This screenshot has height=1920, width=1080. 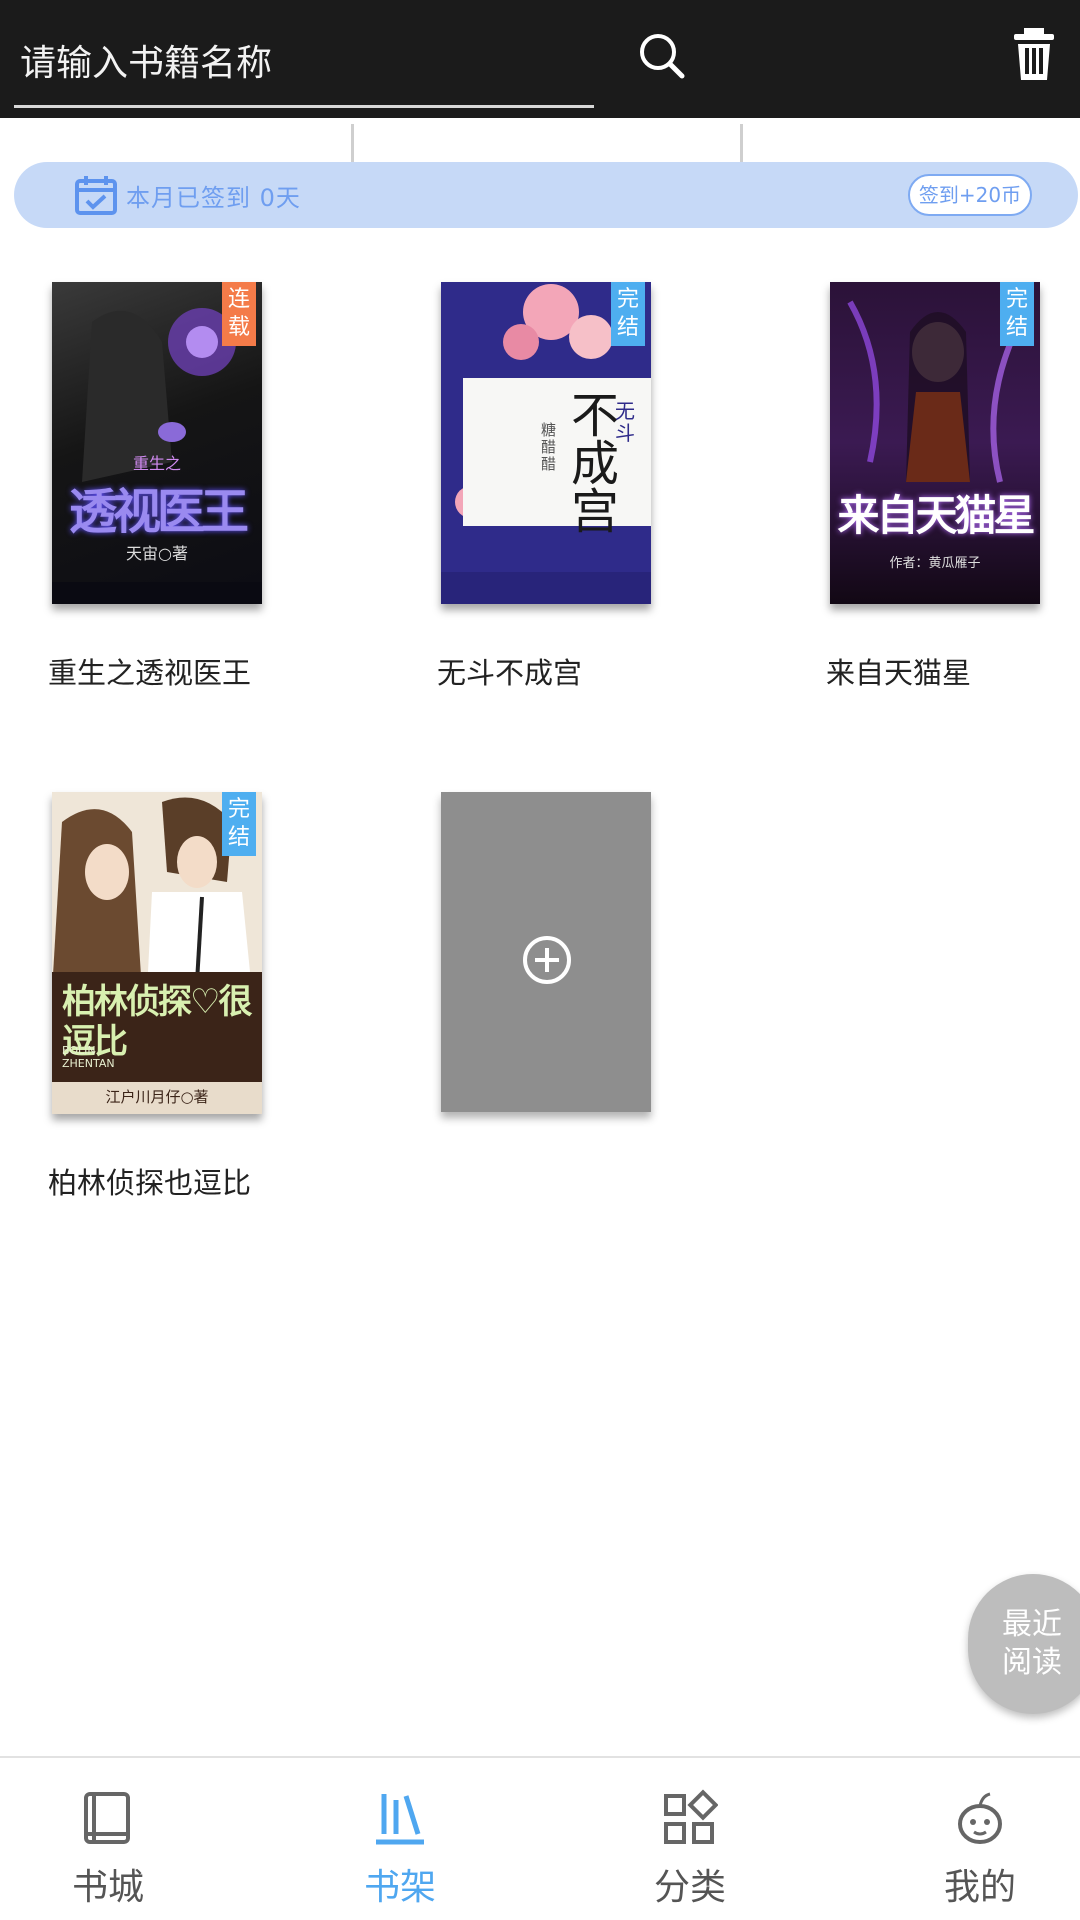 I want to click on cover-subtitle-art: 无斗, so click(x=625, y=422).